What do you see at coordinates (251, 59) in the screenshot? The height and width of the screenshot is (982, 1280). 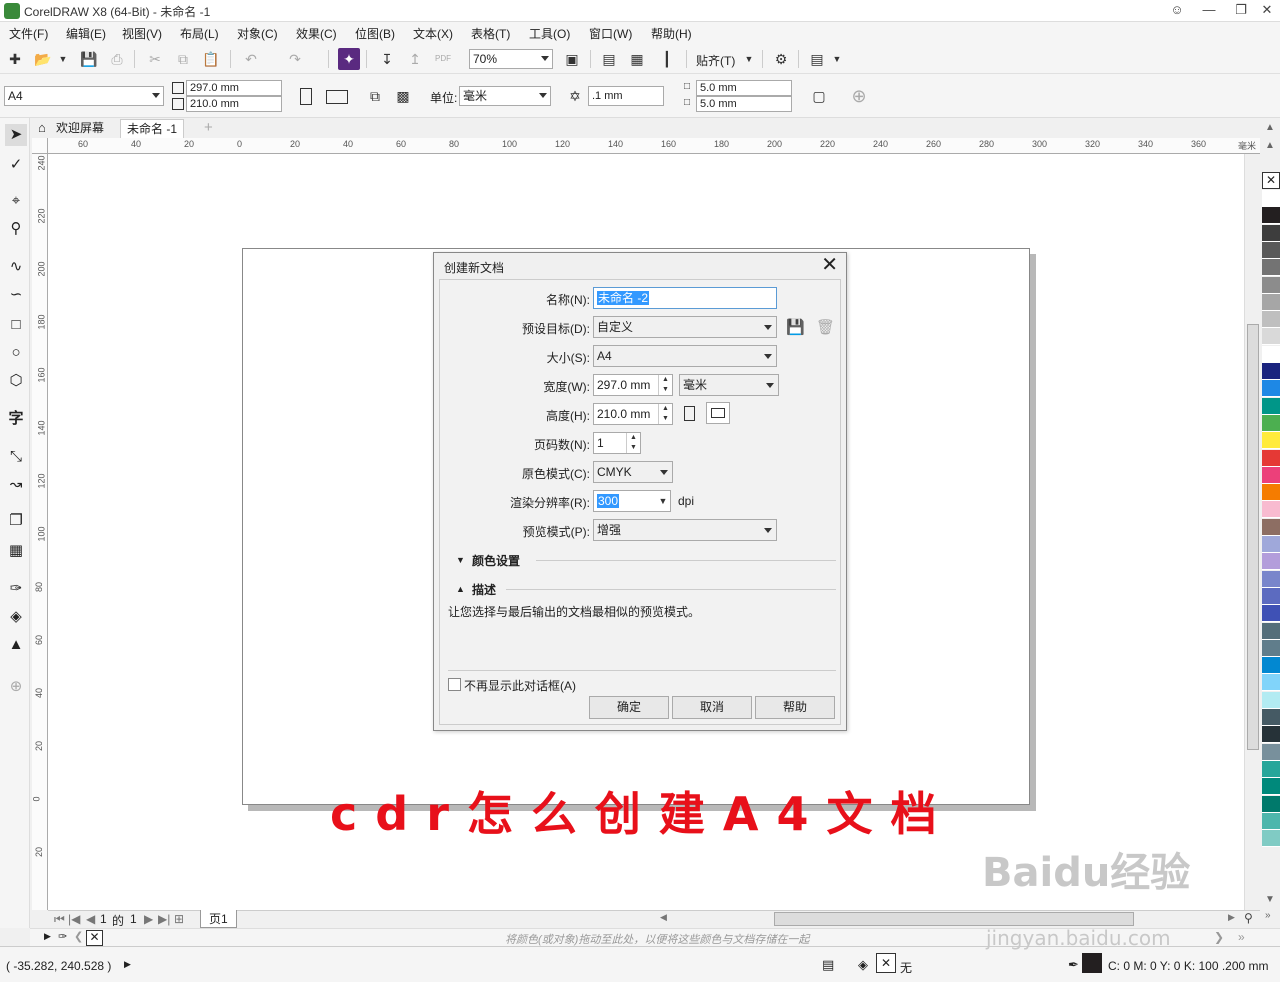 I see `undo-icon: ↶` at bounding box center [251, 59].